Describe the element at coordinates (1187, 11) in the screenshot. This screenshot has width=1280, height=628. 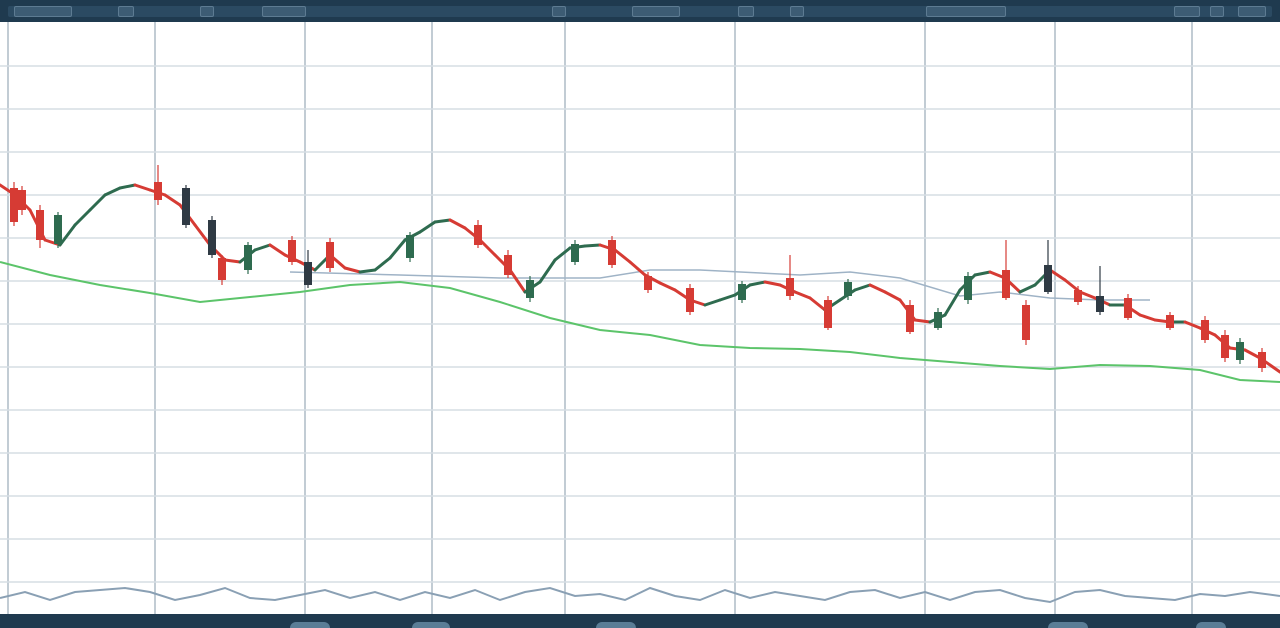
I see `toolbar-button-settings` at that location.